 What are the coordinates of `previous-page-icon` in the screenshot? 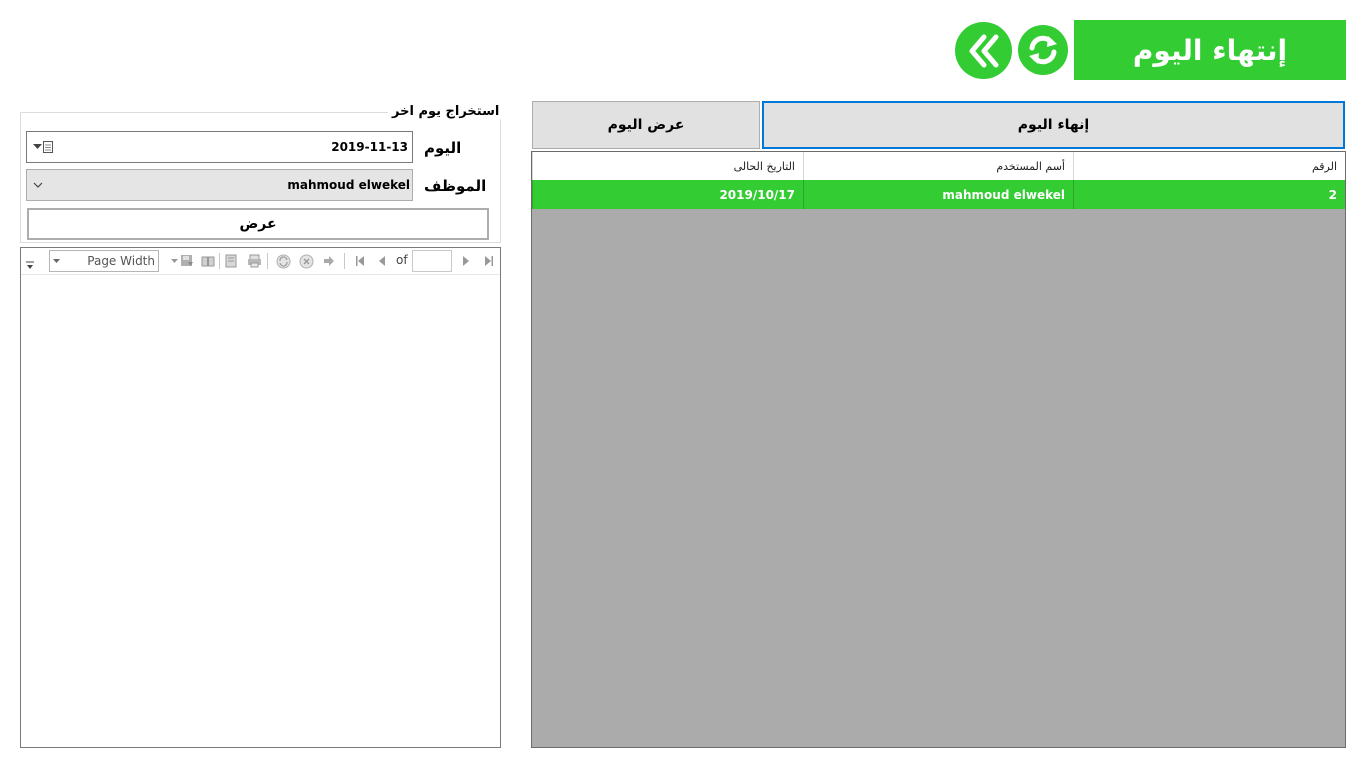 It's located at (382, 261).